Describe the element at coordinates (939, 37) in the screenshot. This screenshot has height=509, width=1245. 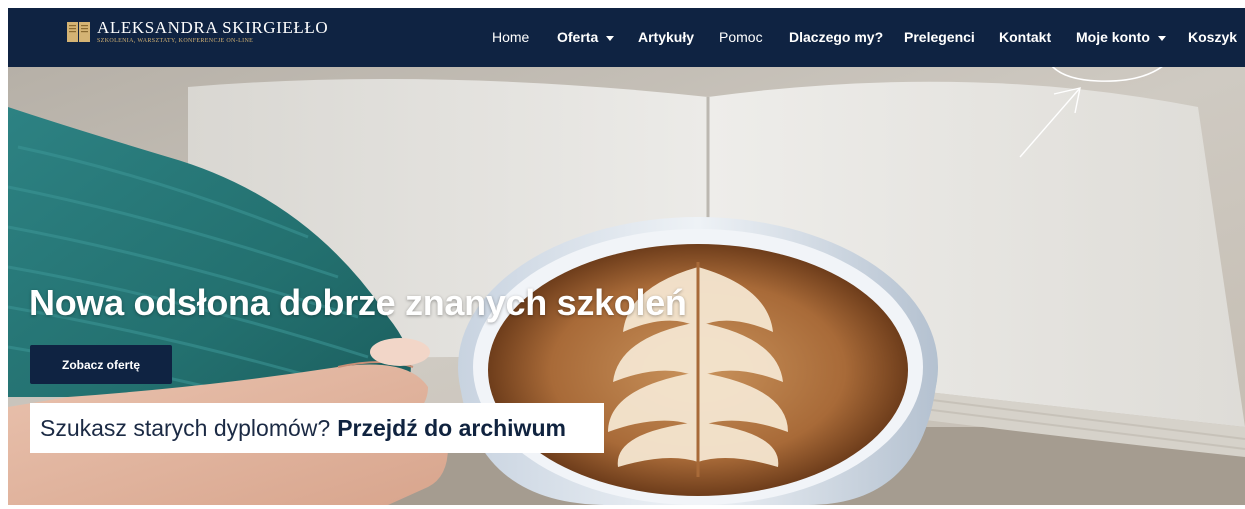
I see `nav-speakers: Prelegenci` at that location.